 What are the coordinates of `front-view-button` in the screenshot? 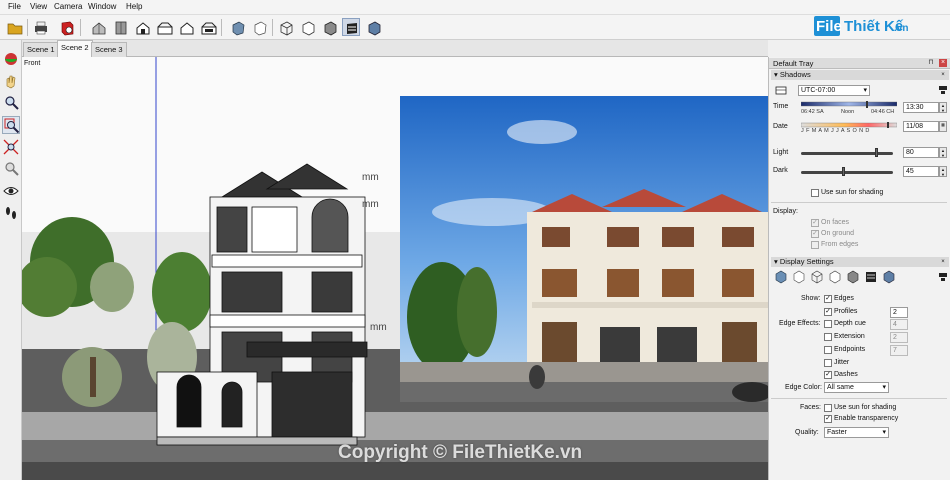 It's located at (142, 27).